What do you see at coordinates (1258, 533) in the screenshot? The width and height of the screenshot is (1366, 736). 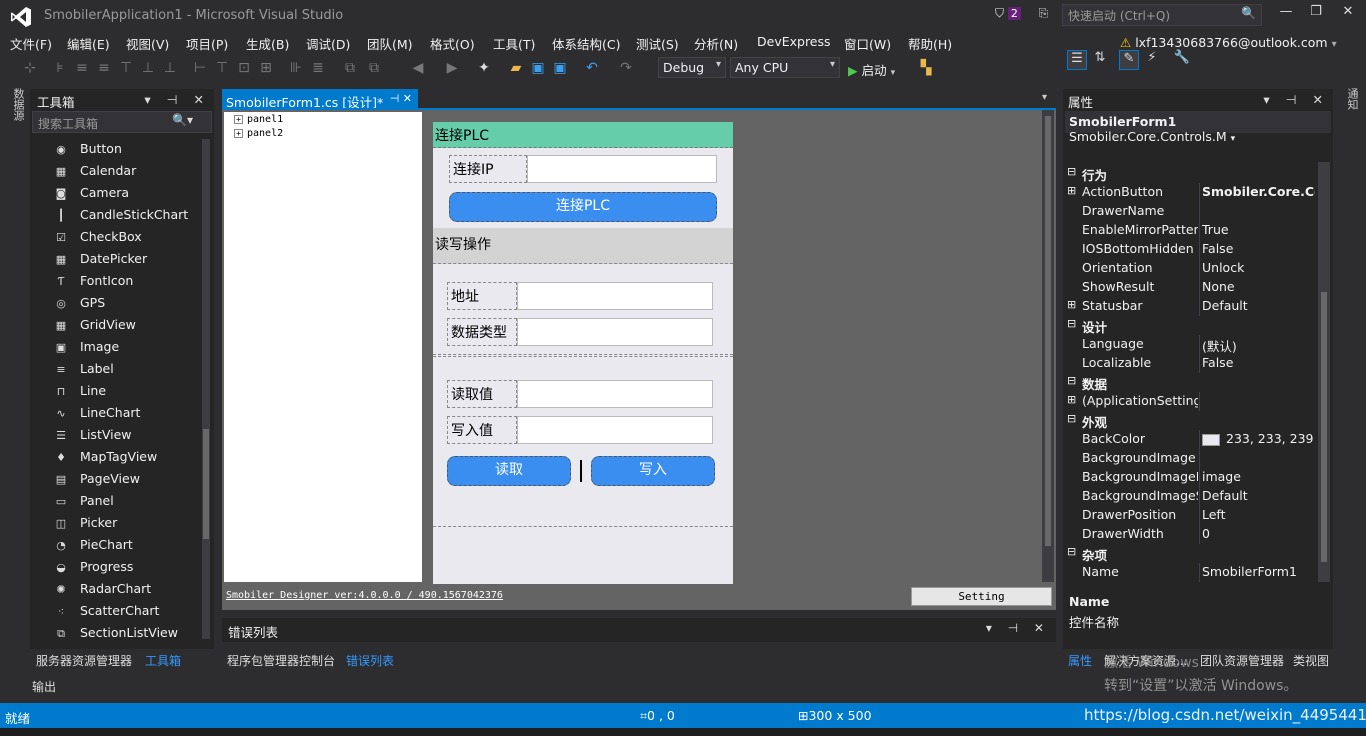 I see `property-value: 0` at bounding box center [1258, 533].